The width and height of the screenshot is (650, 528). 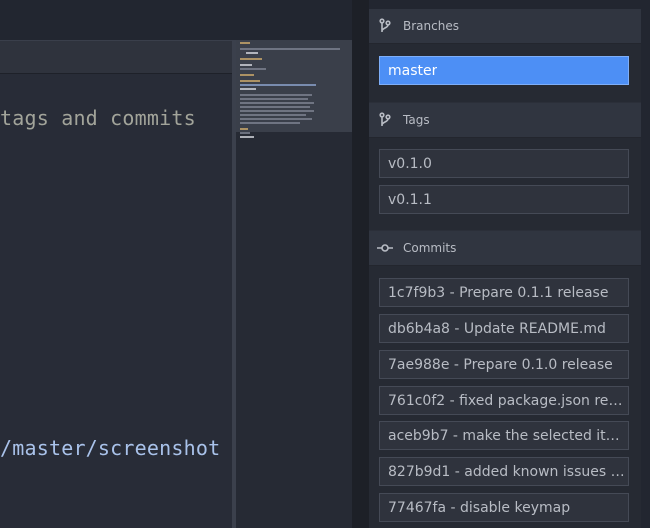 I want to click on tag-item: v0.1.1, so click(x=504, y=199).